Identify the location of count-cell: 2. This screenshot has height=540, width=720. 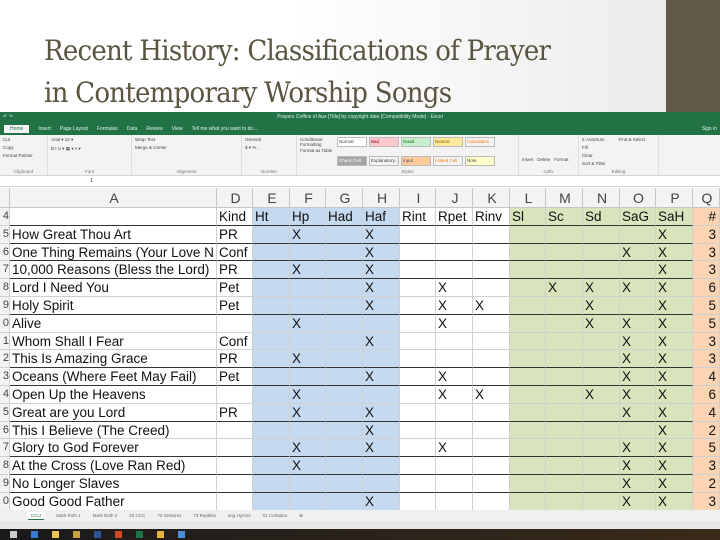
(706, 483).